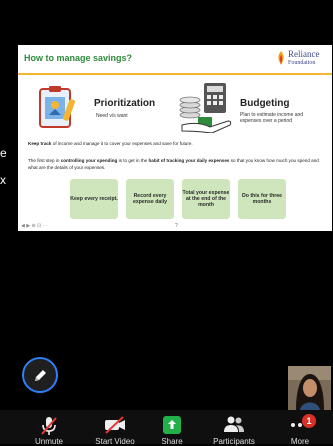  I want to click on meeting-toolbar: Unmute Start Video Share Participants 1, so click(166, 428).